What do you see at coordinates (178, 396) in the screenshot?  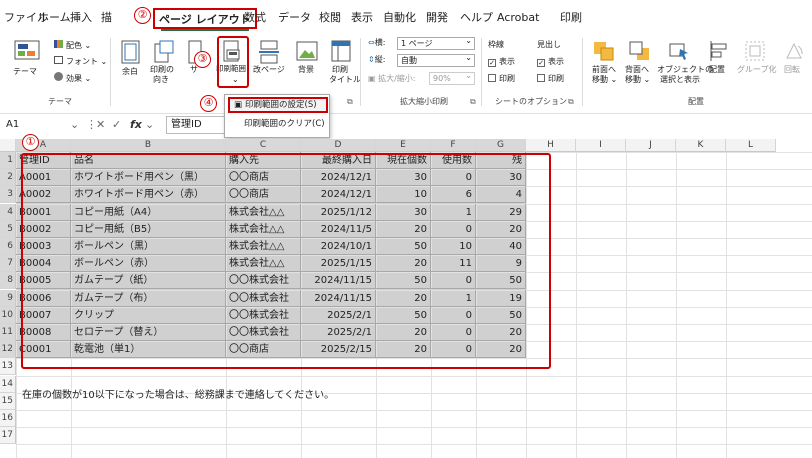 I see `note-cell-a14: 在庫の個数が10以下になった場合は、総務課まで連絡してください。` at bounding box center [178, 396].